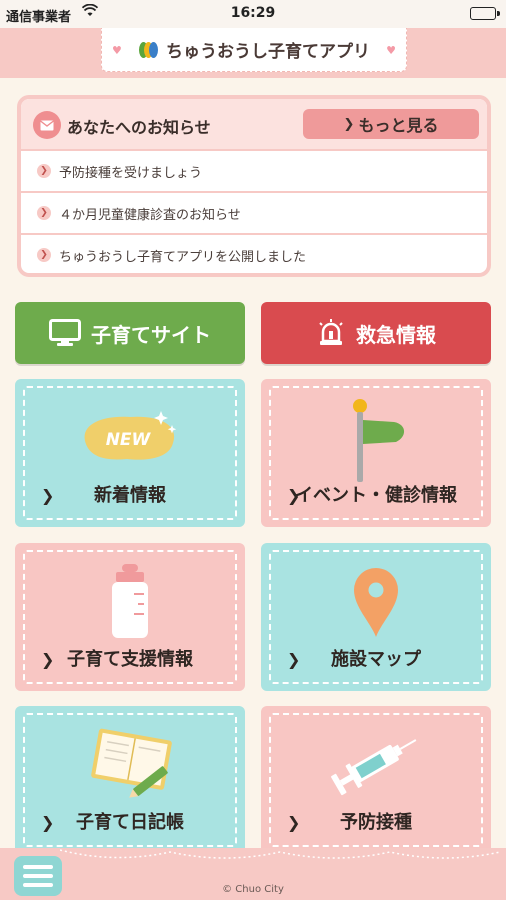 The height and width of the screenshot is (900, 506). I want to click on siren-icon, so click(331, 332).